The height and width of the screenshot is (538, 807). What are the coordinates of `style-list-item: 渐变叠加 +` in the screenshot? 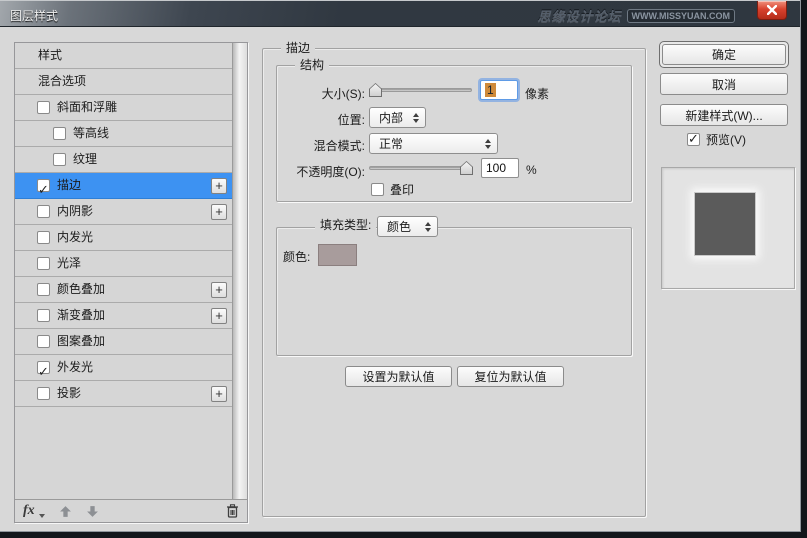 It's located at (124, 316).